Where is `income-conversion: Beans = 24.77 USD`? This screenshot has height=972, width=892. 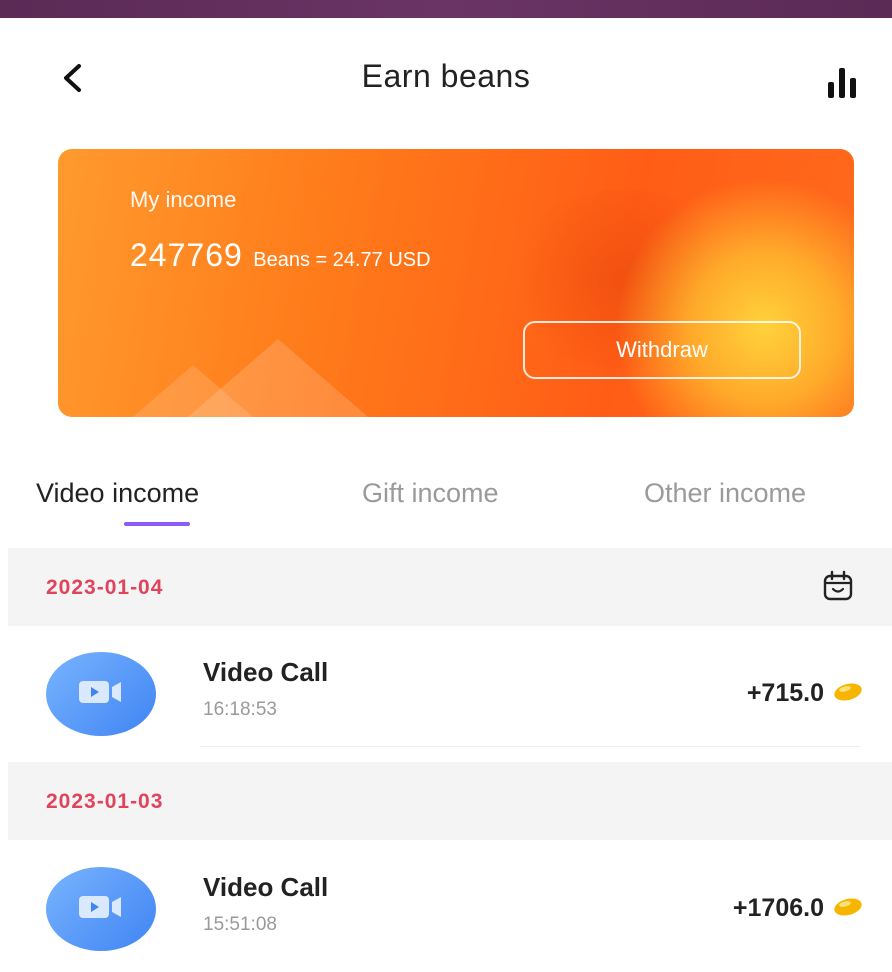
income-conversion: Beans = 24.77 USD is located at coordinates (342, 260).